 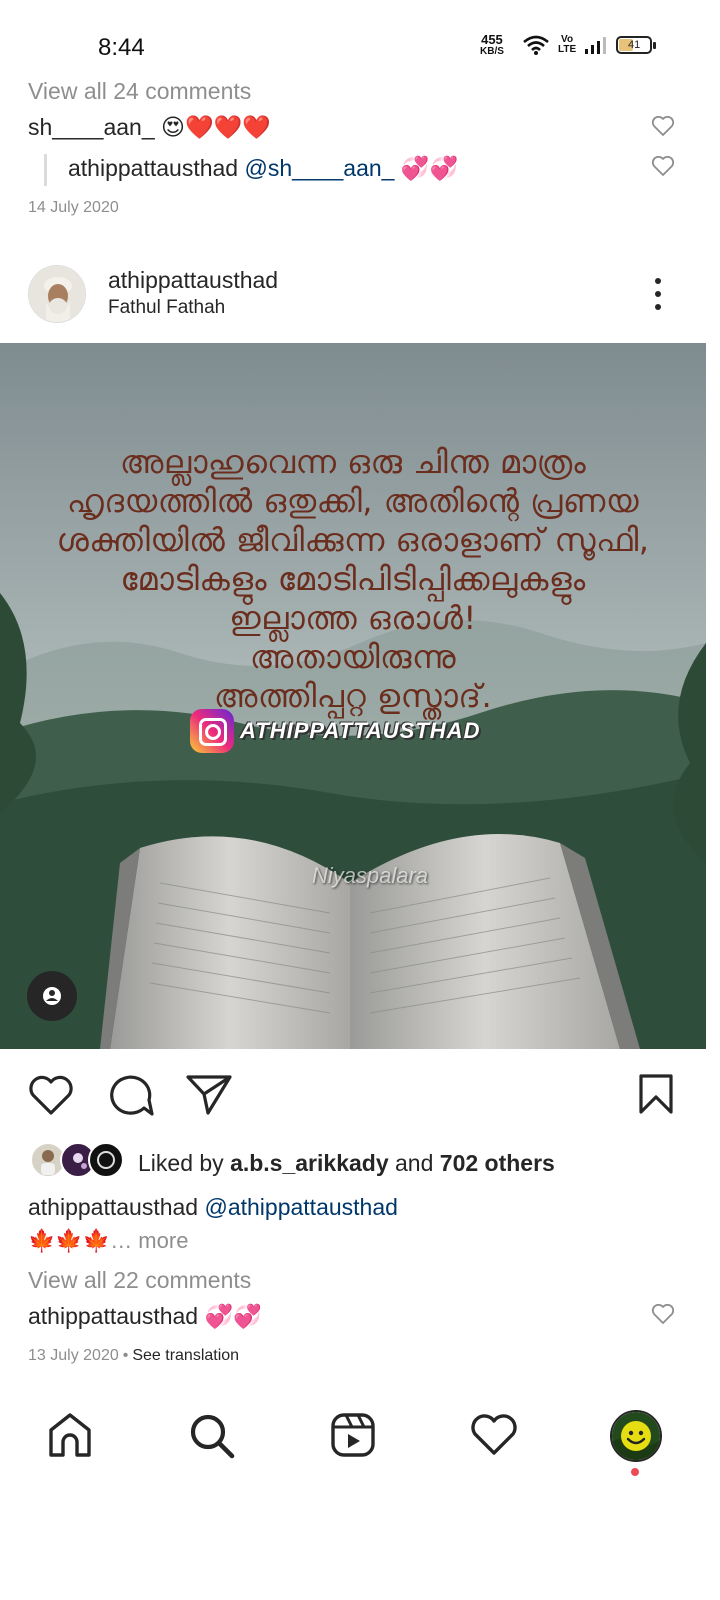 I want to click on caption-continued: 🍁🍁🍁… more, so click(x=108, y=1241).